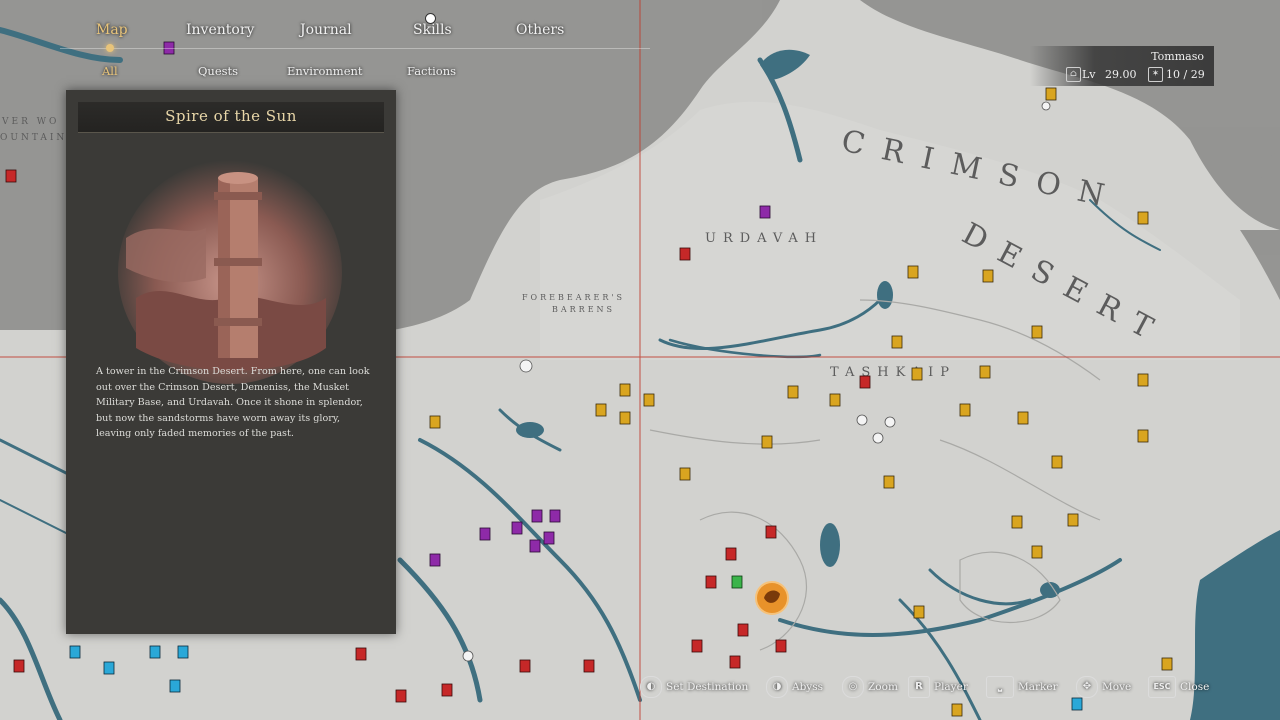  Describe the element at coordinates (110, 48) in the screenshot. I see `active-tab-indicator` at that location.